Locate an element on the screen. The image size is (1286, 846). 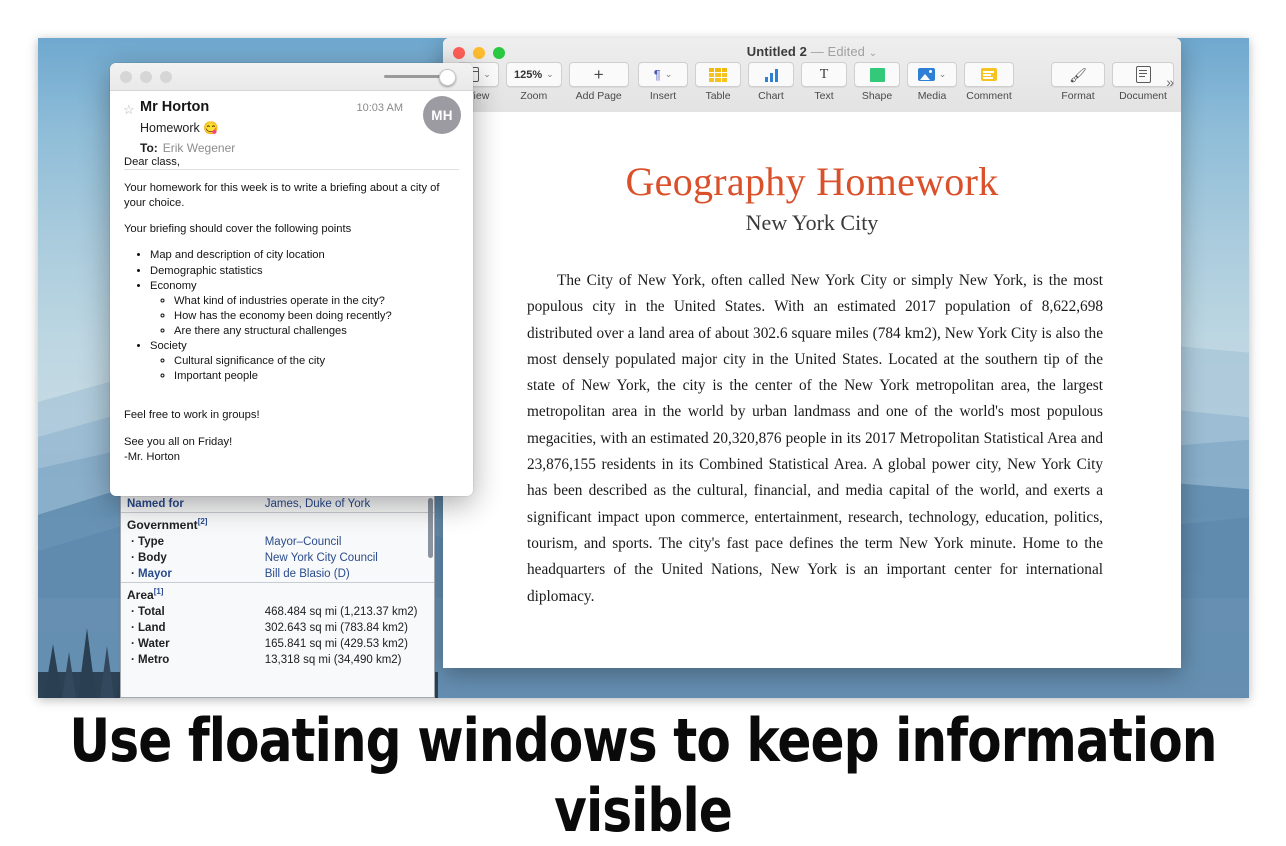
infobox-key-label: Type is located at coordinates (151, 542).